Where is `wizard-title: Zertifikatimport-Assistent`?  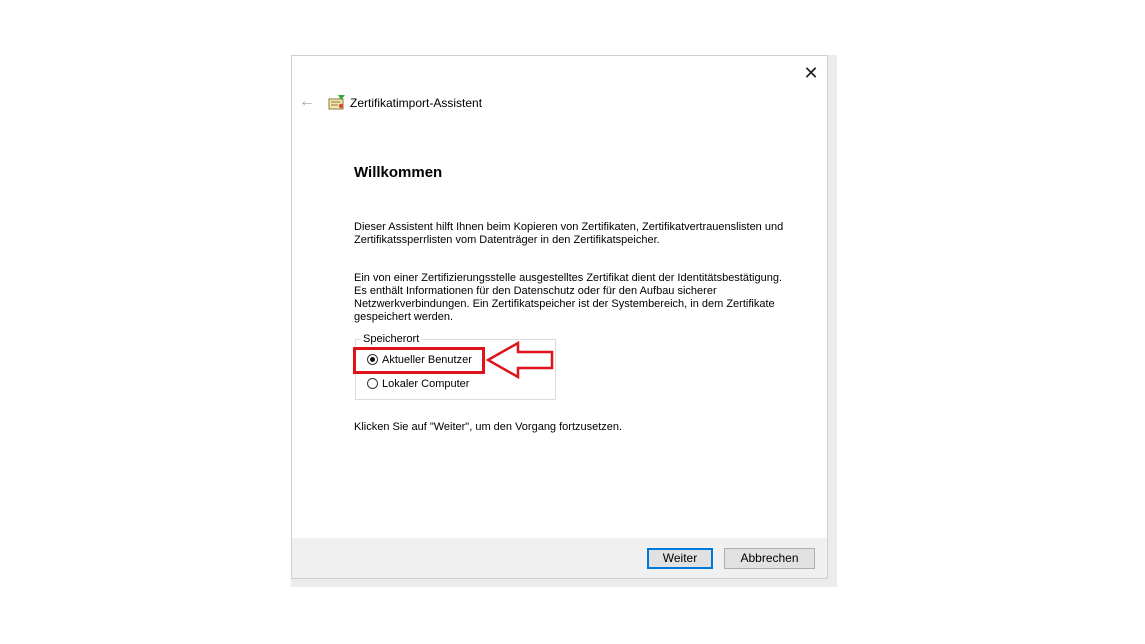 wizard-title: Zertifikatimport-Assistent is located at coordinates (416, 103).